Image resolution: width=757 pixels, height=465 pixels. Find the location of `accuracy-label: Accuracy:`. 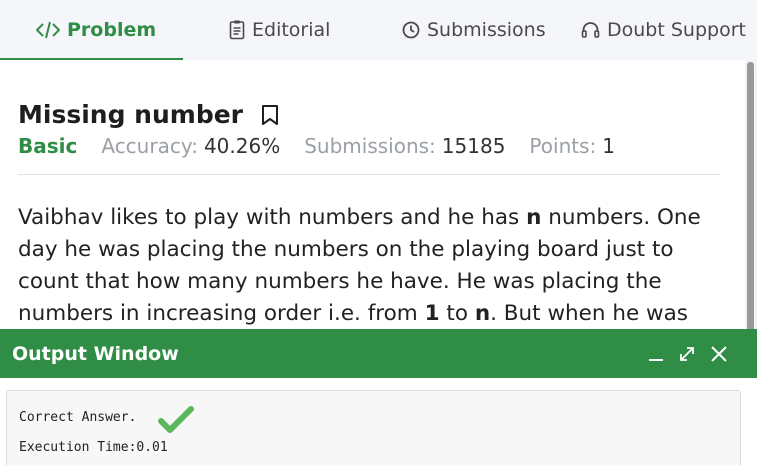

accuracy-label: Accuracy: is located at coordinates (149, 146).